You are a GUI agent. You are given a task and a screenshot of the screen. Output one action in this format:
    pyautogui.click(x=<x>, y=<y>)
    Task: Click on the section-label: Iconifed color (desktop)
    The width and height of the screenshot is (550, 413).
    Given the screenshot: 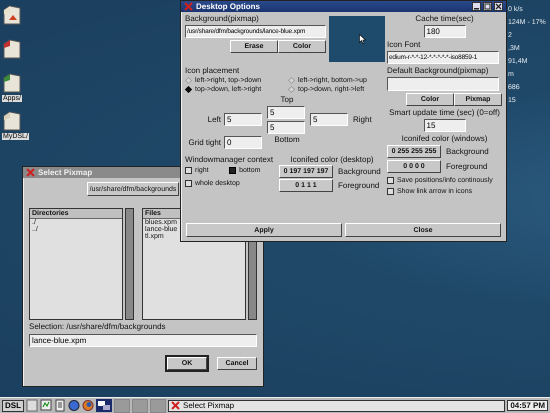 What is the action you would take?
    pyautogui.click(x=332, y=159)
    